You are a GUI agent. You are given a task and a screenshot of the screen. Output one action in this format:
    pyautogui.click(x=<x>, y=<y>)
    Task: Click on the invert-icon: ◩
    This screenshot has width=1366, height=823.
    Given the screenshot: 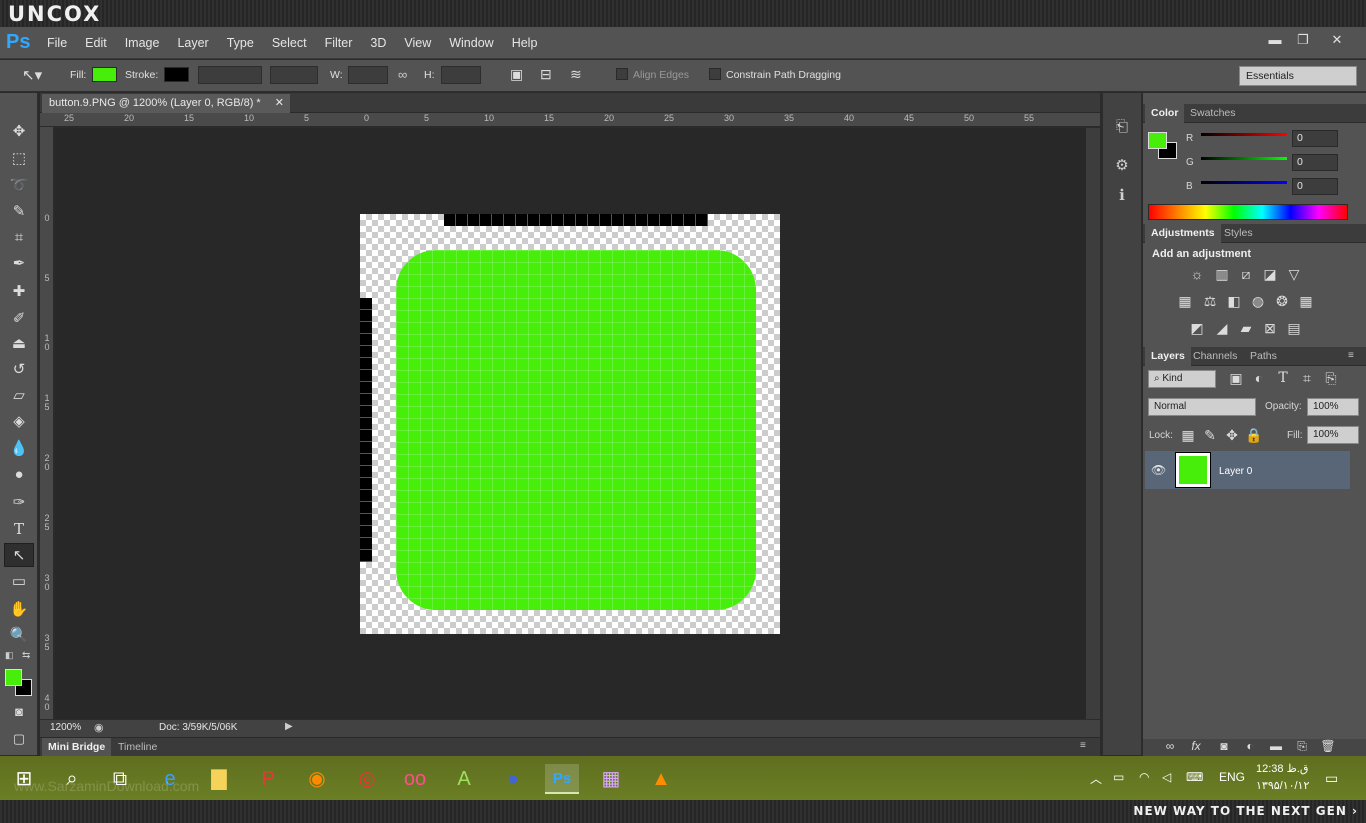 What is the action you would take?
    pyautogui.click(x=1197, y=329)
    